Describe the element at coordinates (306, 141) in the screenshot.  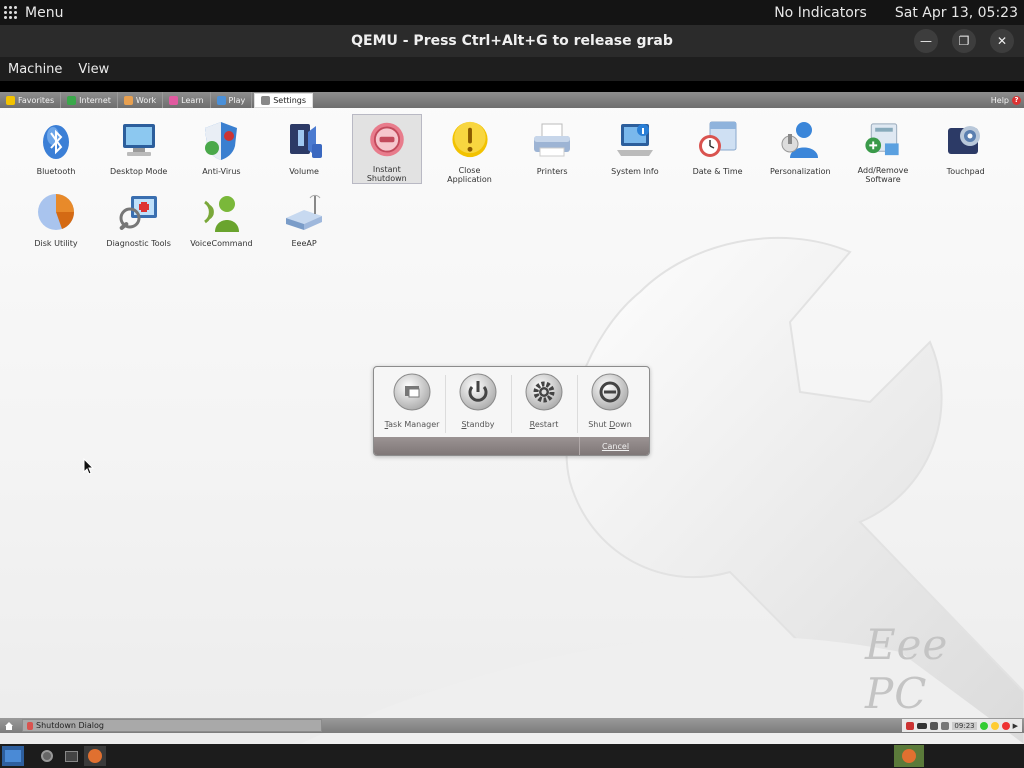
I see `volume-icon` at that location.